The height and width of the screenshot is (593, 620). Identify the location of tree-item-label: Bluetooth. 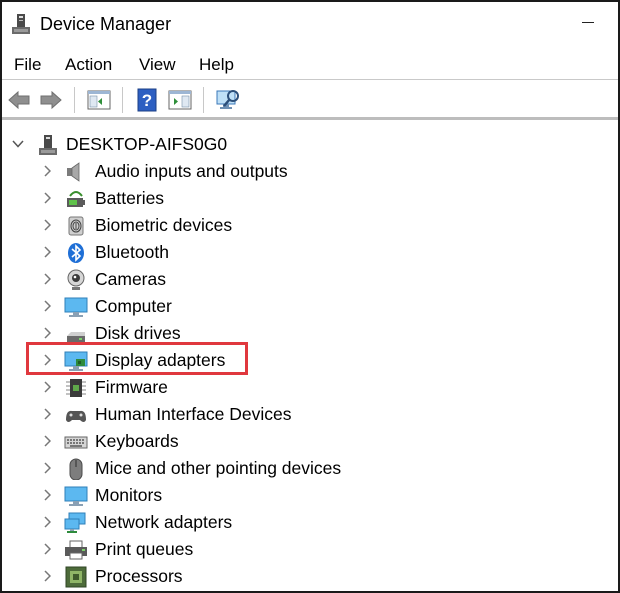
(132, 252).